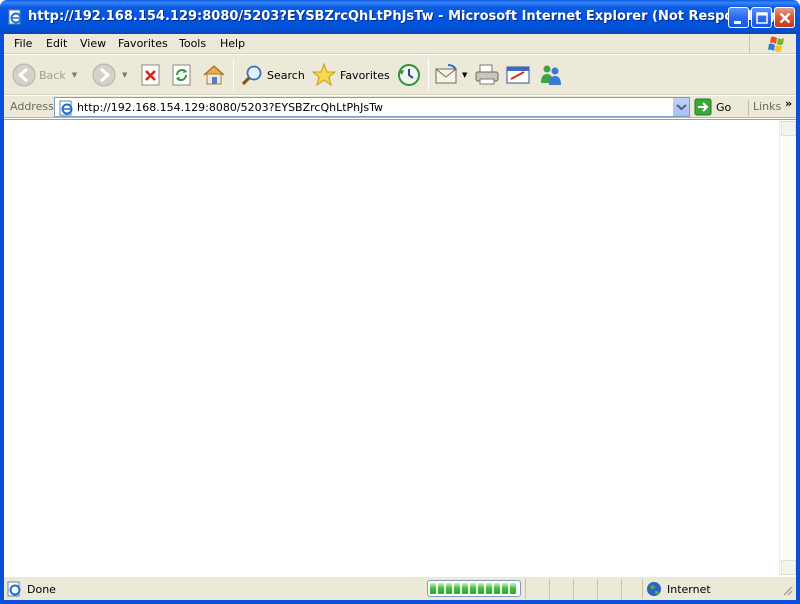 The width and height of the screenshot is (800, 604). Describe the element at coordinates (324, 74) in the screenshot. I see `star-icon` at that location.